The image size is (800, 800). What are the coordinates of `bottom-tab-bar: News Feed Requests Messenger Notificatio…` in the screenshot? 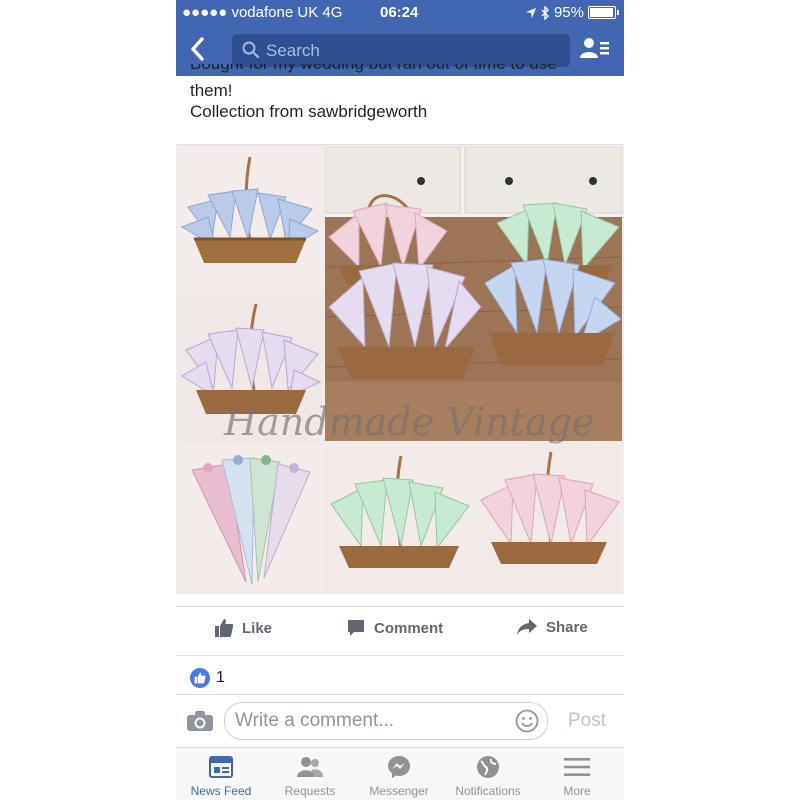 It's located at (400, 773).